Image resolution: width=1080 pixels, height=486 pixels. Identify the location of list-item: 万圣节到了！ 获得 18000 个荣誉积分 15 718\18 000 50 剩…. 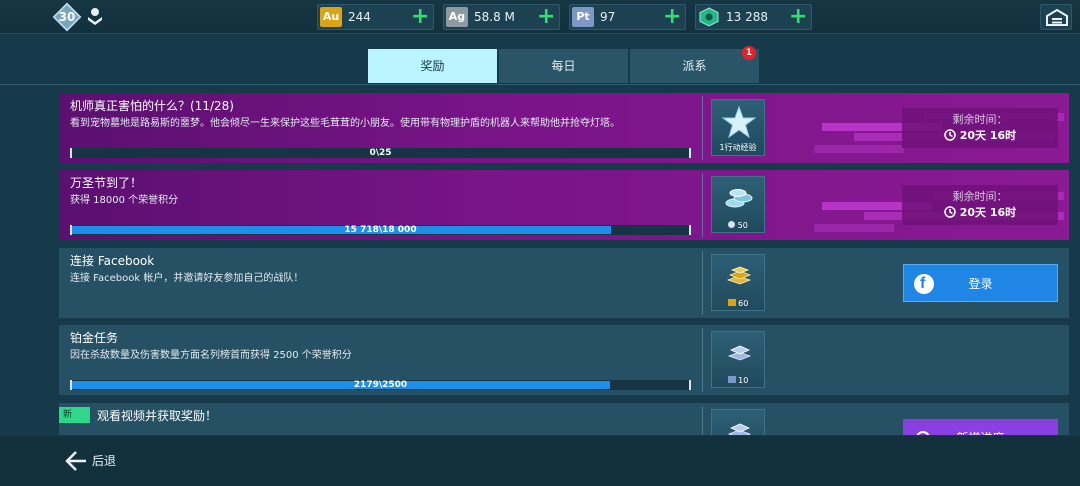
(564, 205).